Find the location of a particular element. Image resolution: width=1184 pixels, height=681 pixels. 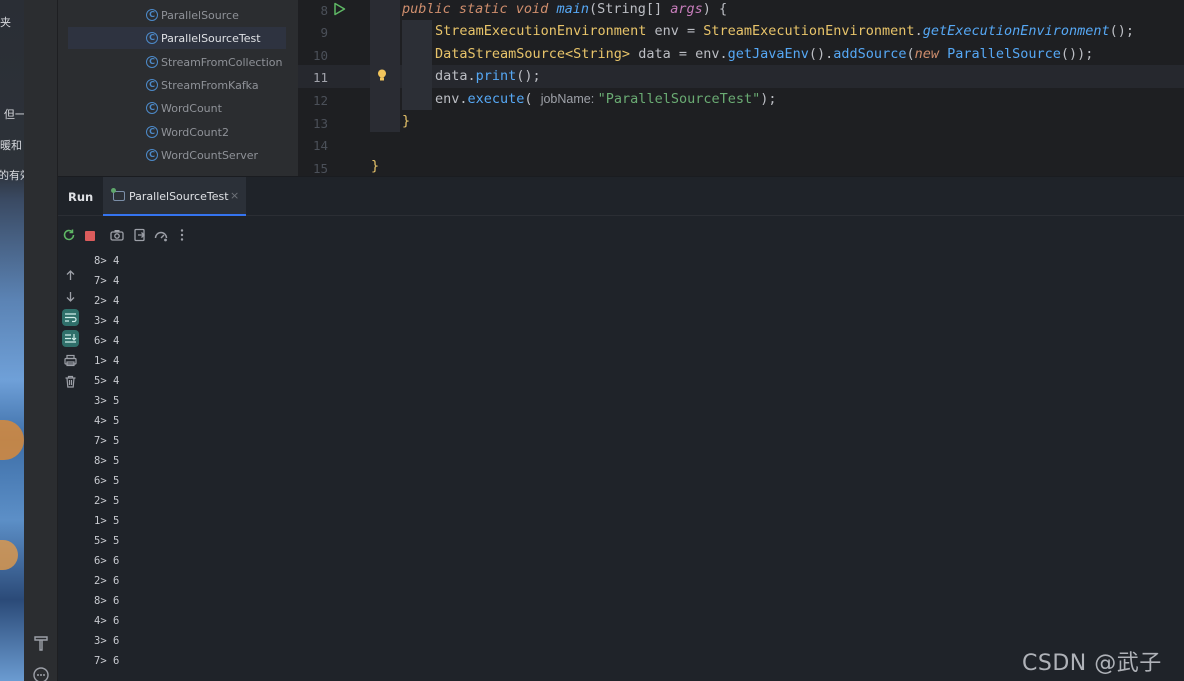

wallpaper-shape is located at coordinates (12, 440).